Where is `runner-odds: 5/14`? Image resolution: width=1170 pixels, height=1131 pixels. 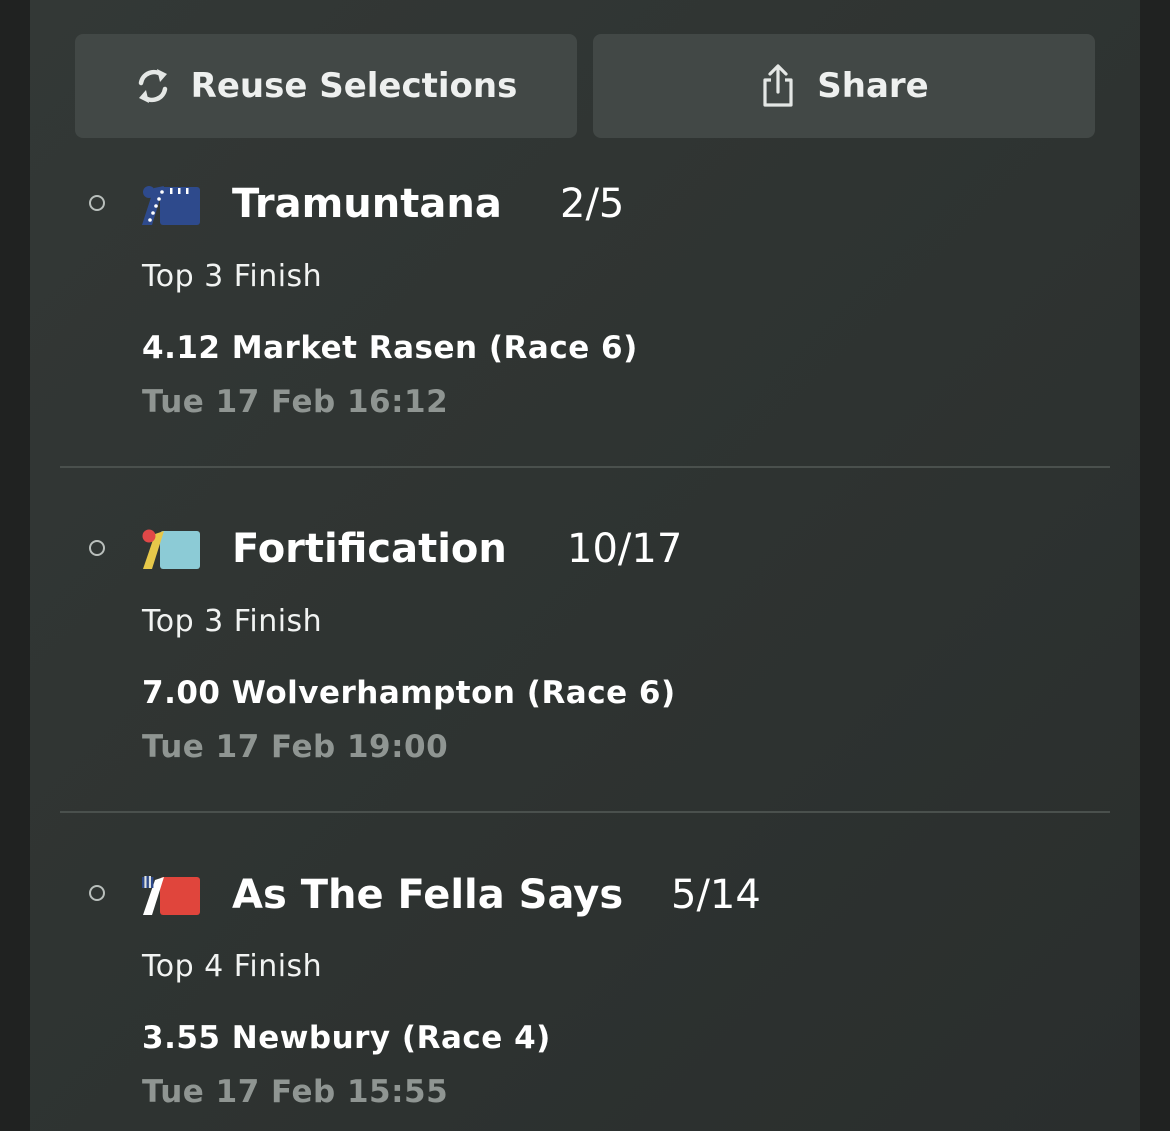
runner-odds: 5/14 is located at coordinates (716, 895).